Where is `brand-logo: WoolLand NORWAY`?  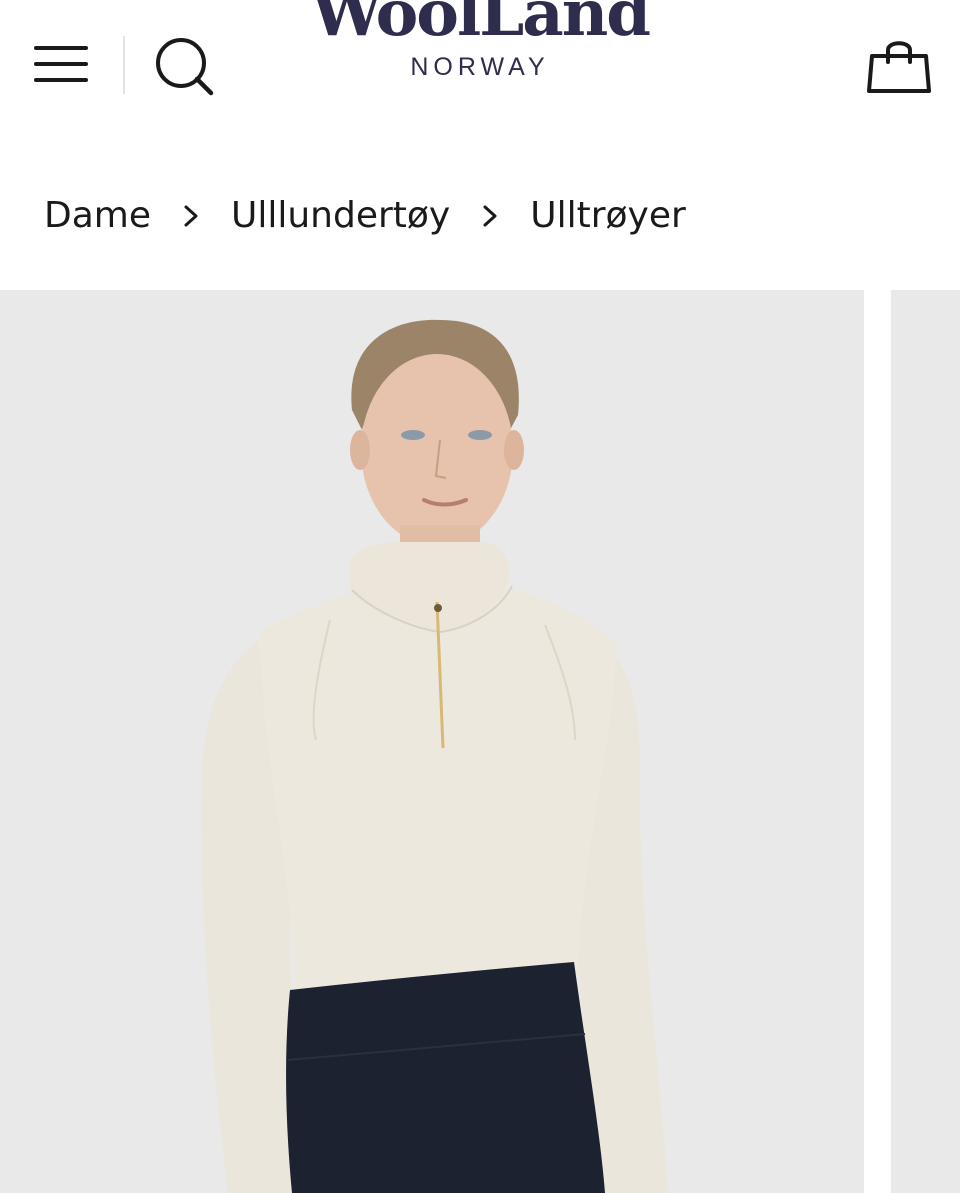 brand-logo: WoolLand NORWAY is located at coordinates (480, 49).